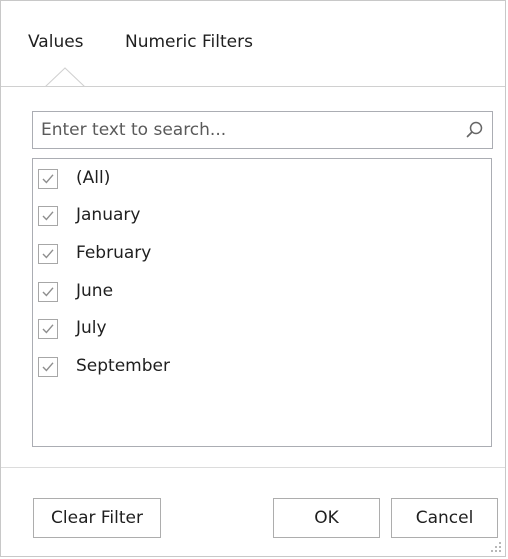 The width and height of the screenshot is (508, 559). What do you see at coordinates (326, 518) in the screenshot?
I see `ok-button: OK` at bounding box center [326, 518].